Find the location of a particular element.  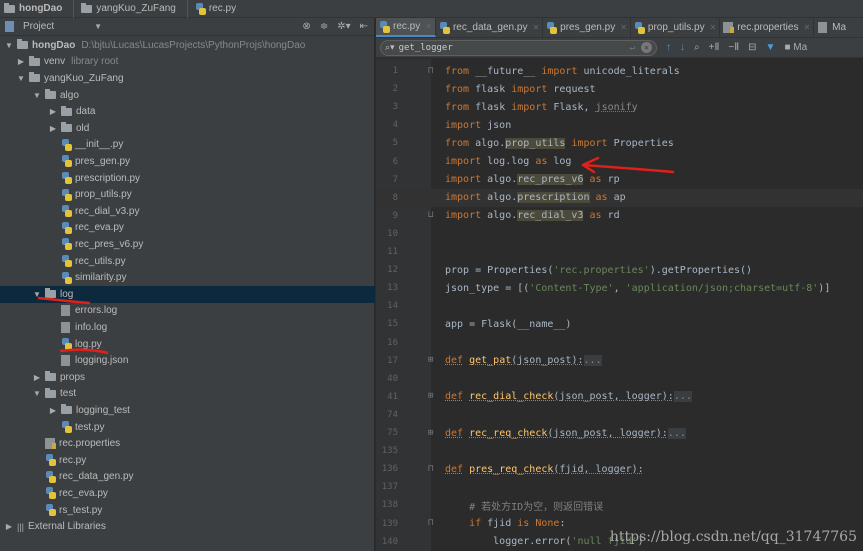

tab-rec-properties: rec.properties ✕ is located at coordinates (767, 27).